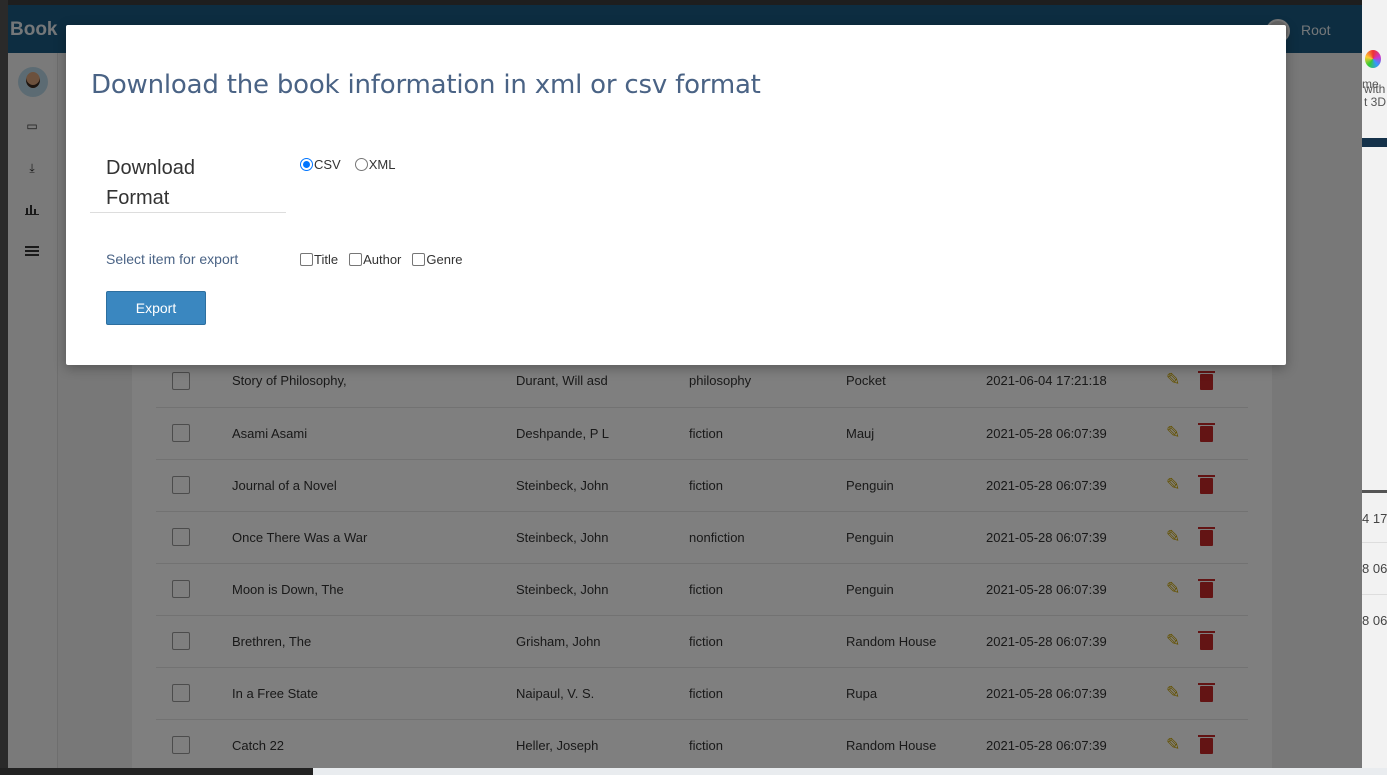  What do you see at coordinates (188, 212) in the screenshot?
I see `divider` at bounding box center [188, 212].